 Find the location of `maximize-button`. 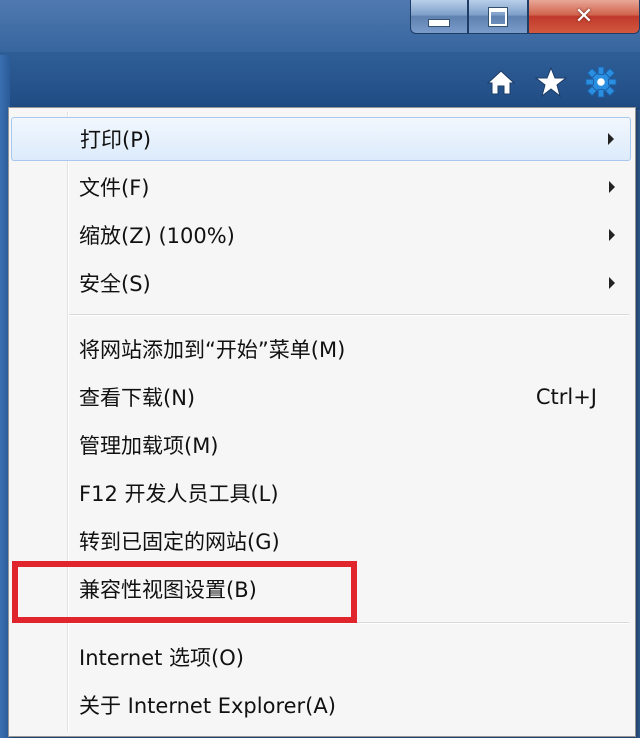

maximize-button is located at coordinates (498, 17).